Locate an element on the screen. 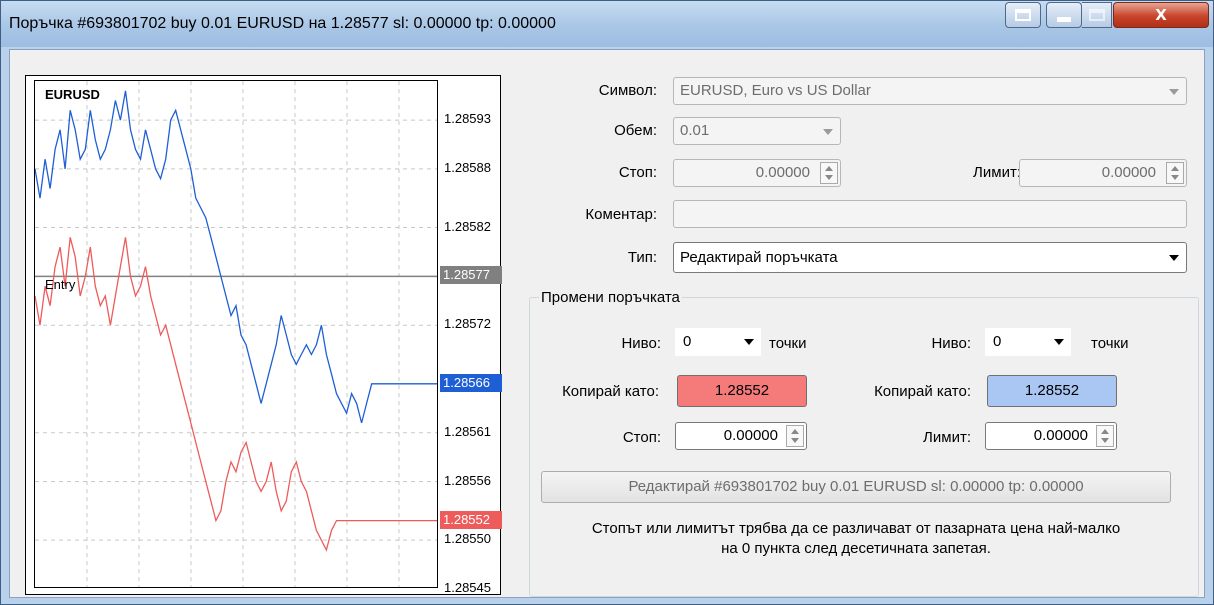 The height and width of the screenshot is (605, 1214). price-tick-label: 1.28593 is located at coordinates (467, 119).